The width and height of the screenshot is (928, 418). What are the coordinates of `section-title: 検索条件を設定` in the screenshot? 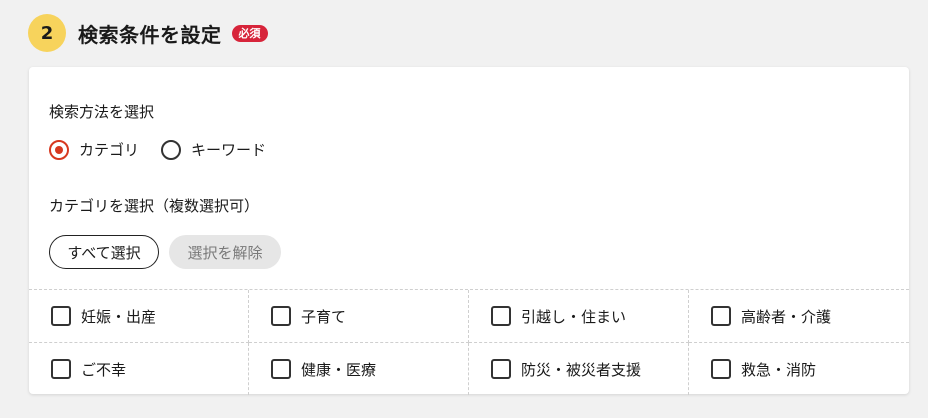 It's located at (150, 34).